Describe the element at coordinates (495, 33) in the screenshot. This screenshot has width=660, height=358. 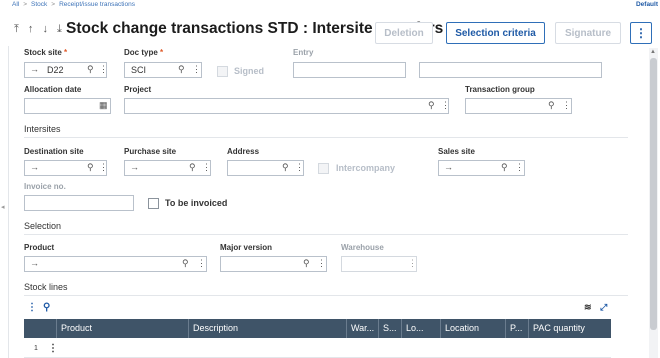
I see `selection-criteria-button: Selection criteria` at that location.